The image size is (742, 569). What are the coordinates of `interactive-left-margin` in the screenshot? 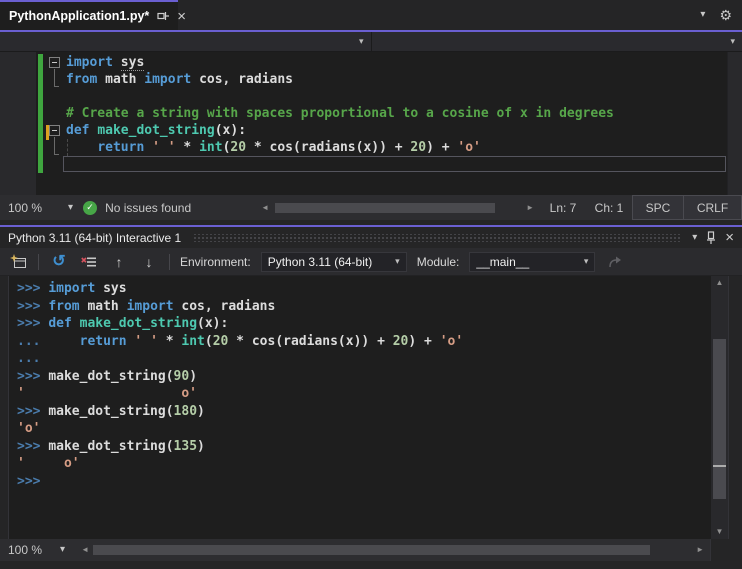 It's located at (4, 407).